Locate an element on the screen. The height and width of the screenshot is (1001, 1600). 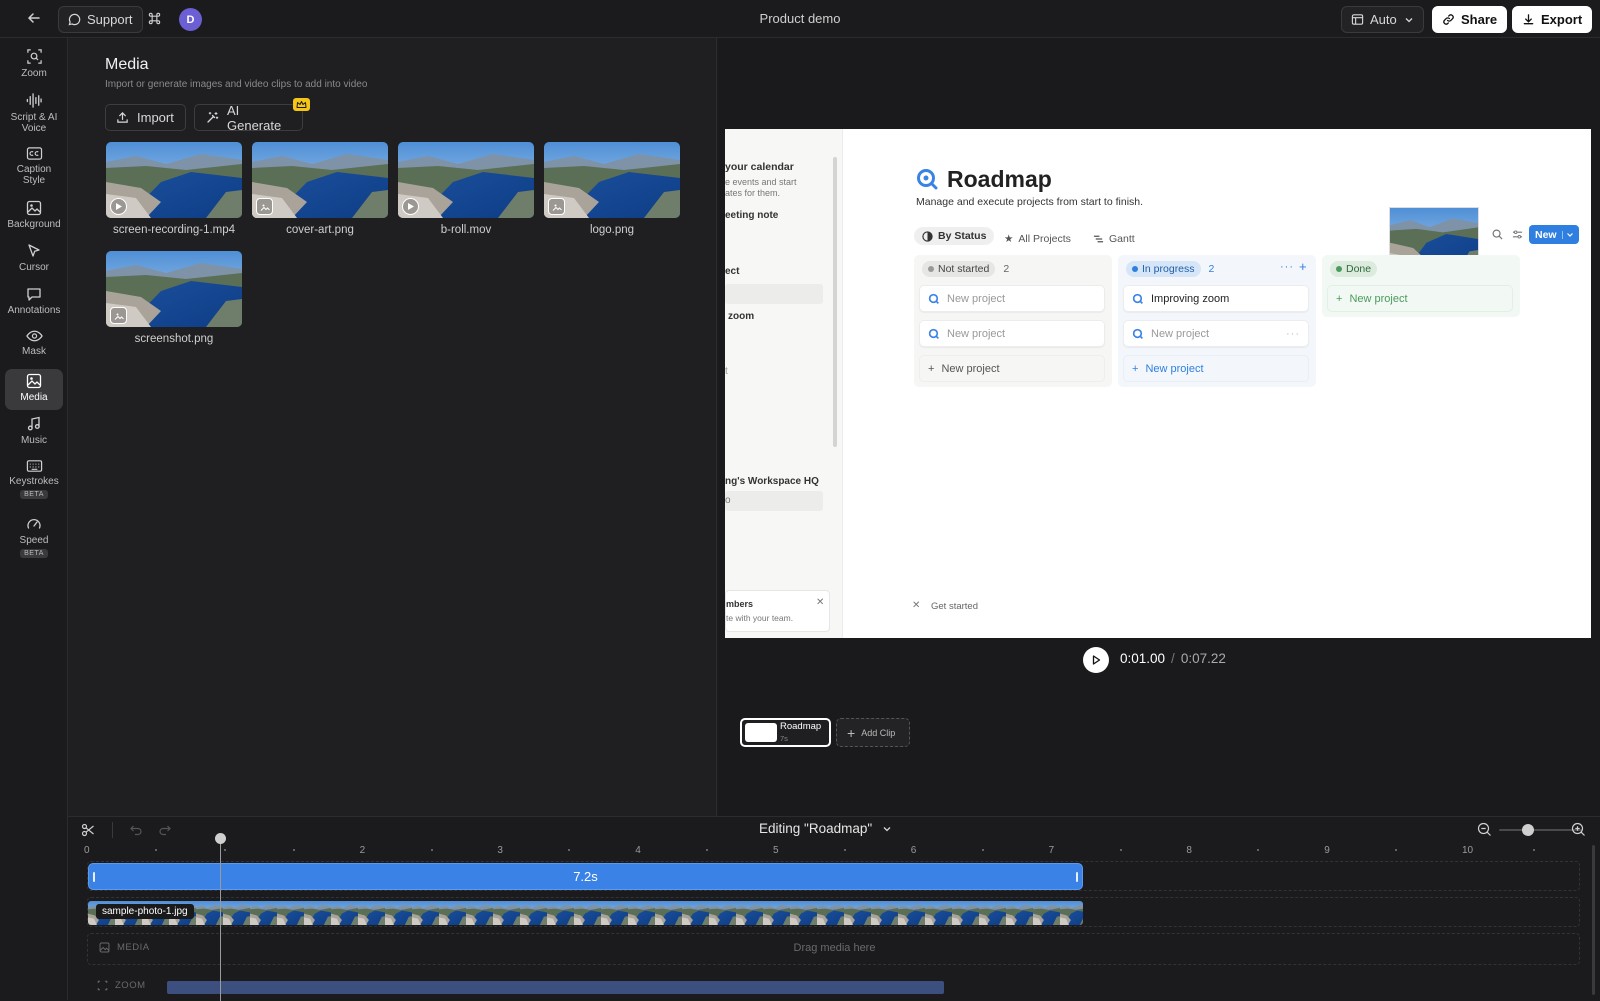
project-card: New project ··· is located at coordinates (1216, 333).